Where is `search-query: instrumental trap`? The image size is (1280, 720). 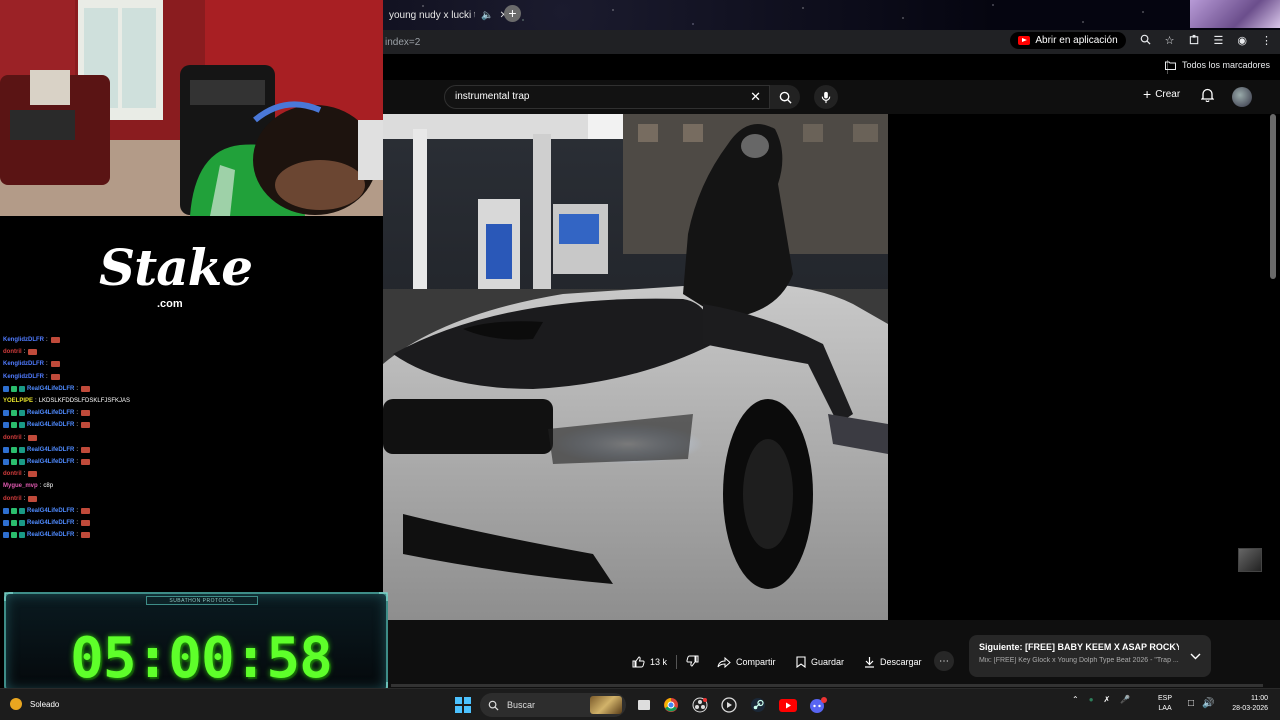 search-query: instrumental trap is located at coordinates (492, 96).